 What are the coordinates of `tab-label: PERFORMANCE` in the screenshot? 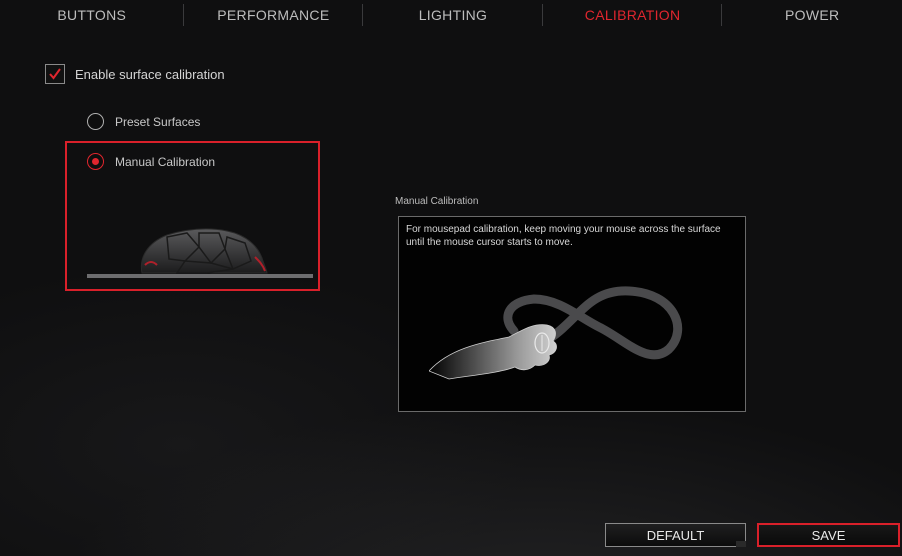 It's located at (273, 15).